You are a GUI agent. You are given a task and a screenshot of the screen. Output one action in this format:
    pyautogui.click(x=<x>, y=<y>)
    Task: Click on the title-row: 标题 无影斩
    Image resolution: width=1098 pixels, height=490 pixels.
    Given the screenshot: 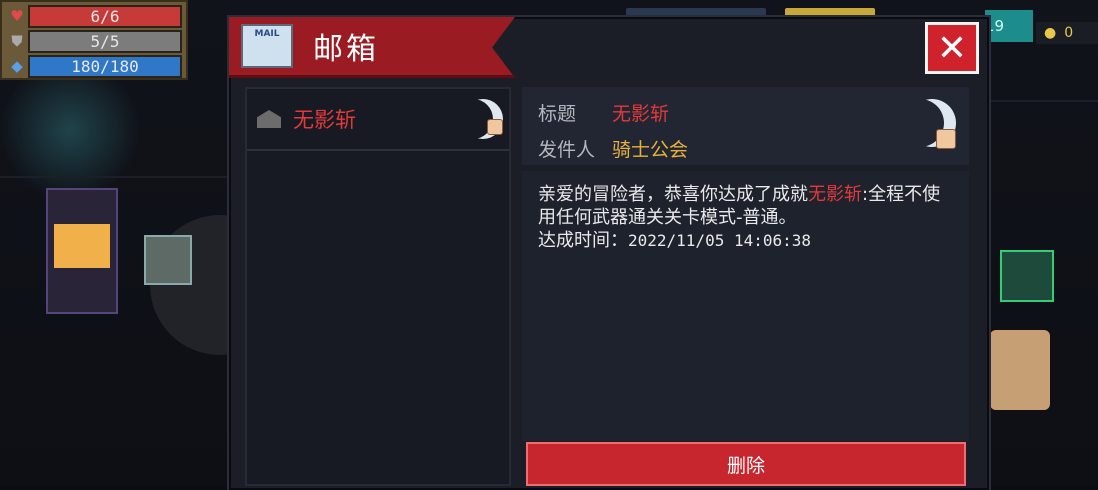 What is the action you would take?
    pyautogui.click(x=603, y=112)
    